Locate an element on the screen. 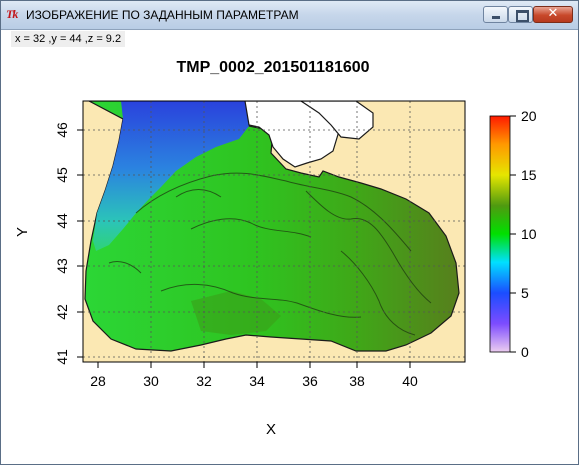 The width and height of the screenshot is (579, 465). colorbar-label: 20 is located at coordinates (529, 116).